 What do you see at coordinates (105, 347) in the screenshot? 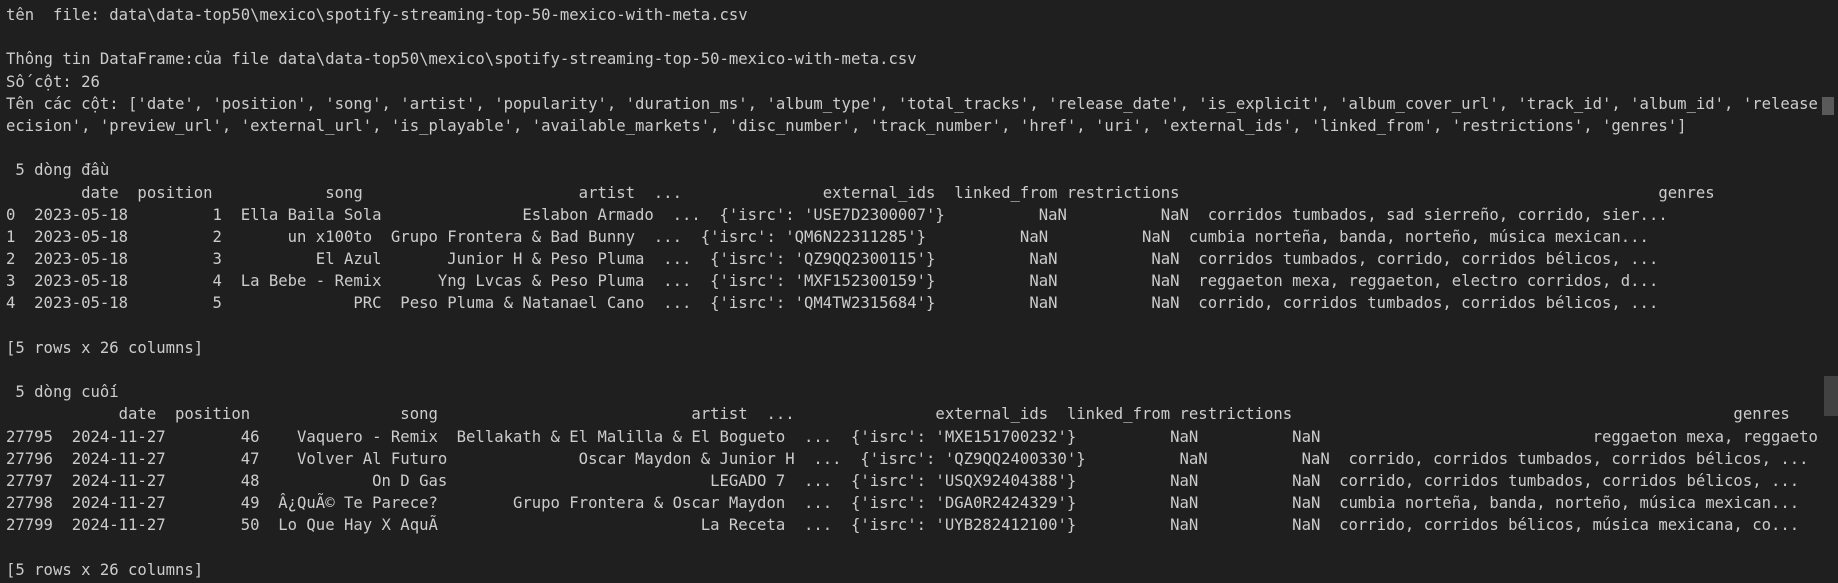
I see `head-shape-summary: [5 rows x 26 columns]` at bounding box center [105, 347].